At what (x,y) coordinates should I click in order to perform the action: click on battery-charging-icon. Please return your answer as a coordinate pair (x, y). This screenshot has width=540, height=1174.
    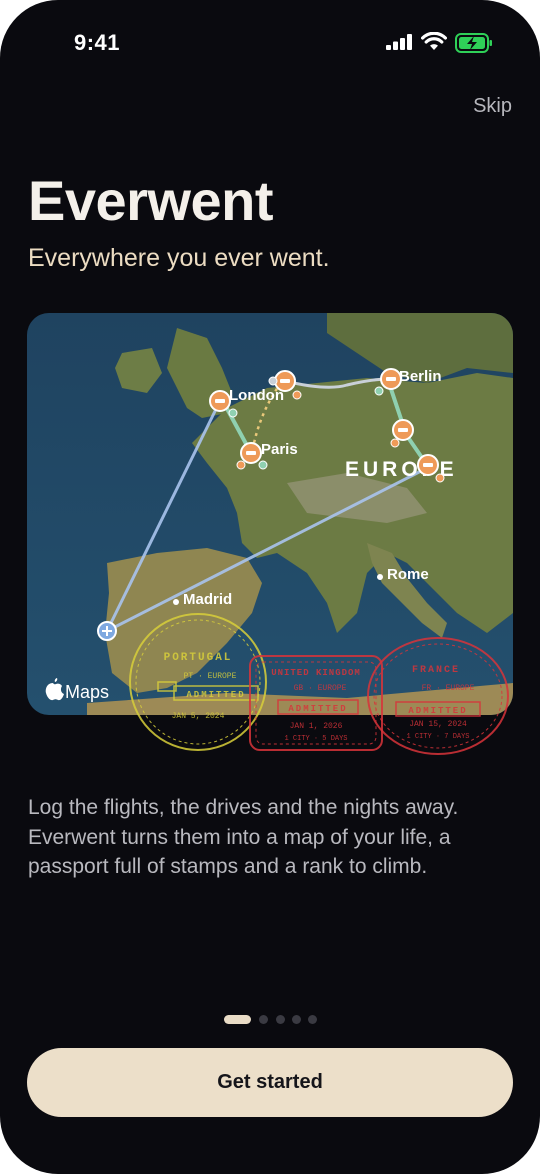
    Looking at the image, I should click on (473, 43).